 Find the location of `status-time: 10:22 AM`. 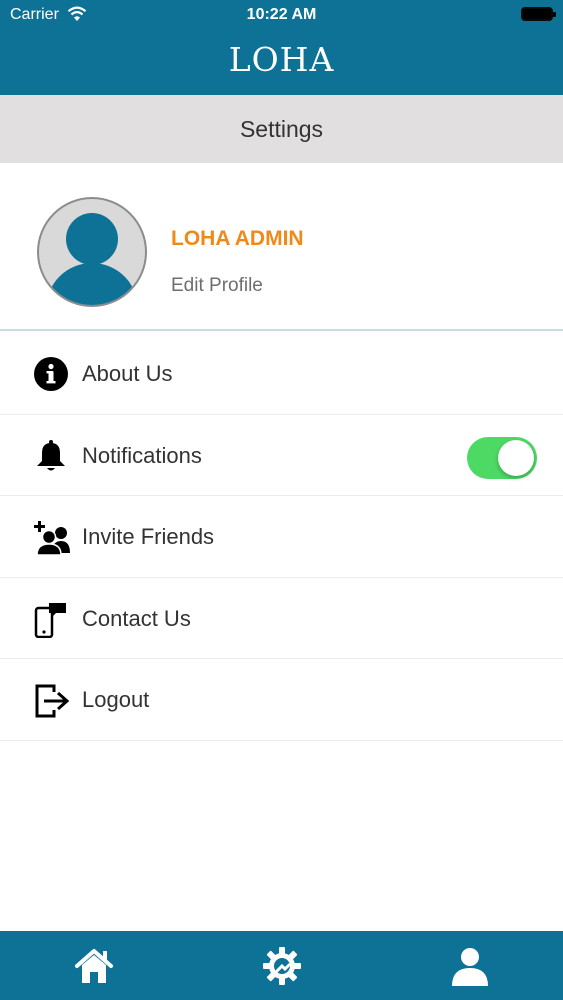

status-time: 10:22 AM is located at coordinates (281, 14).